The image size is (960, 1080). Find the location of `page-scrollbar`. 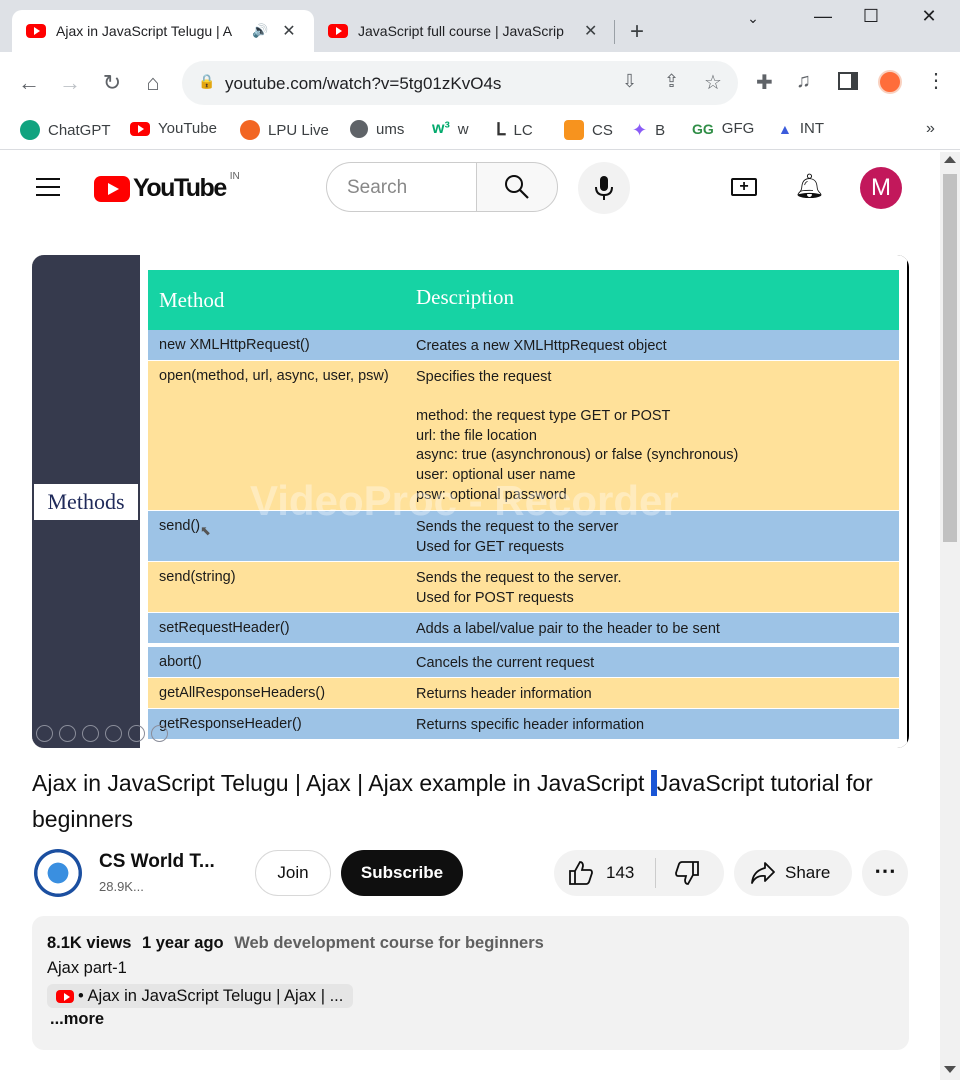

page-scrollbar is located at coordinates (950, 616).